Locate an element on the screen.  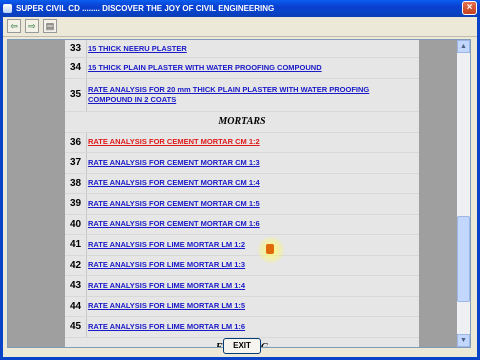
row-link: RATE ANALYSIS FOR CEMENT MORTAR CM 1:4 is located at coordinates (251, 184).